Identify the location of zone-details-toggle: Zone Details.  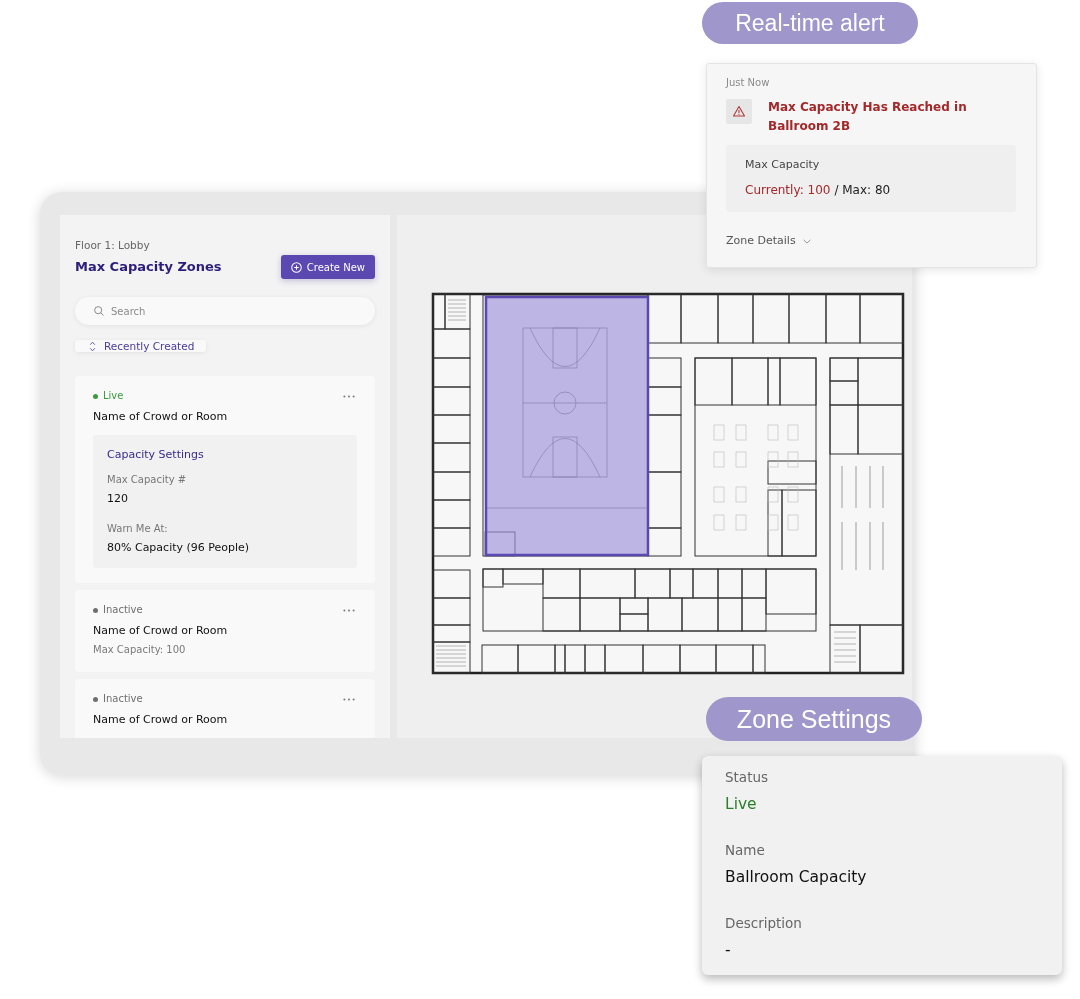
(768, 241).